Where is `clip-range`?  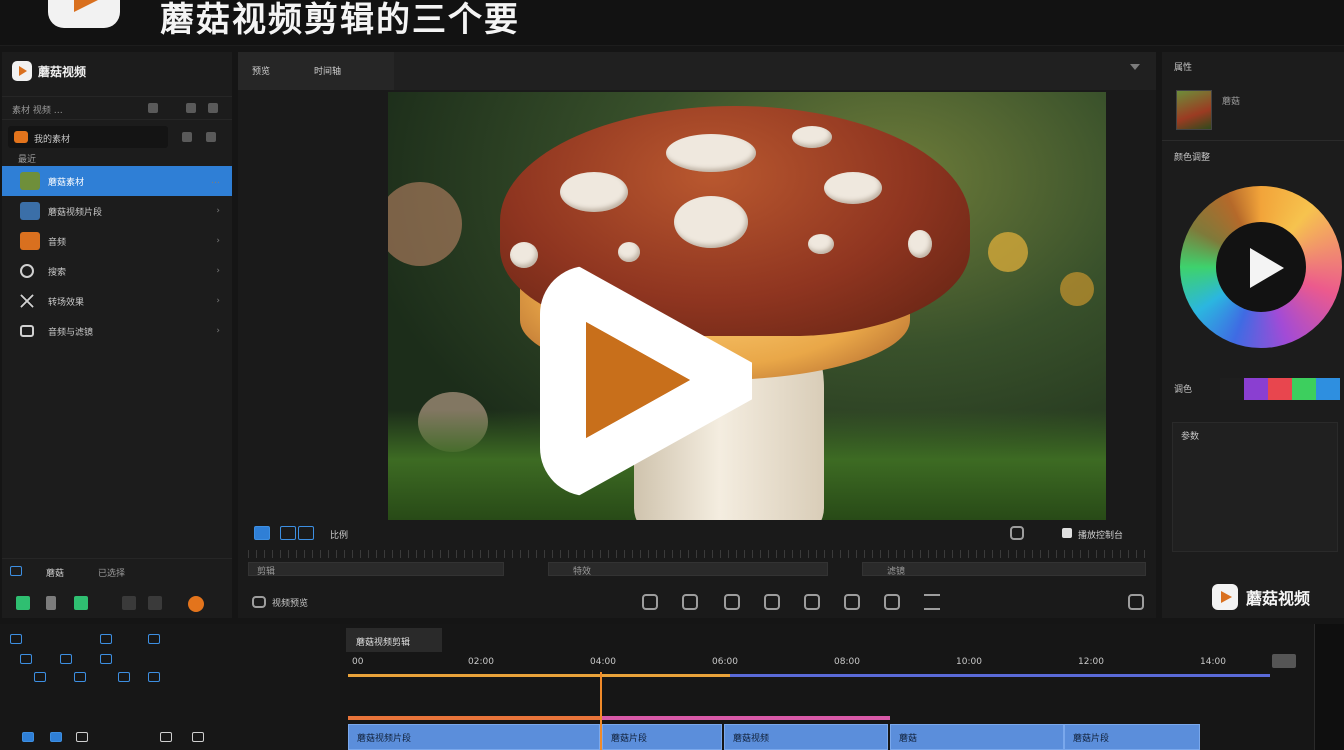 clip-range is located at coordinates (746, 718).